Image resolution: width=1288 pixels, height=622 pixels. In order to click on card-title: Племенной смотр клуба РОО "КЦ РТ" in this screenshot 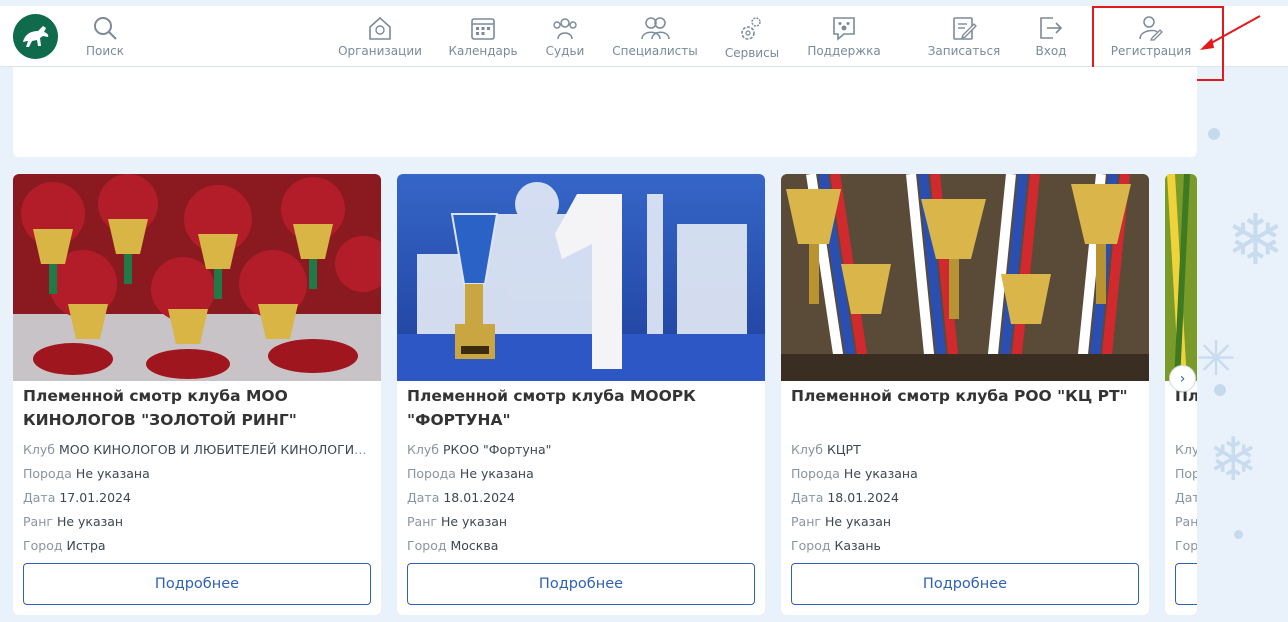, I will do `click(959, 396)`.